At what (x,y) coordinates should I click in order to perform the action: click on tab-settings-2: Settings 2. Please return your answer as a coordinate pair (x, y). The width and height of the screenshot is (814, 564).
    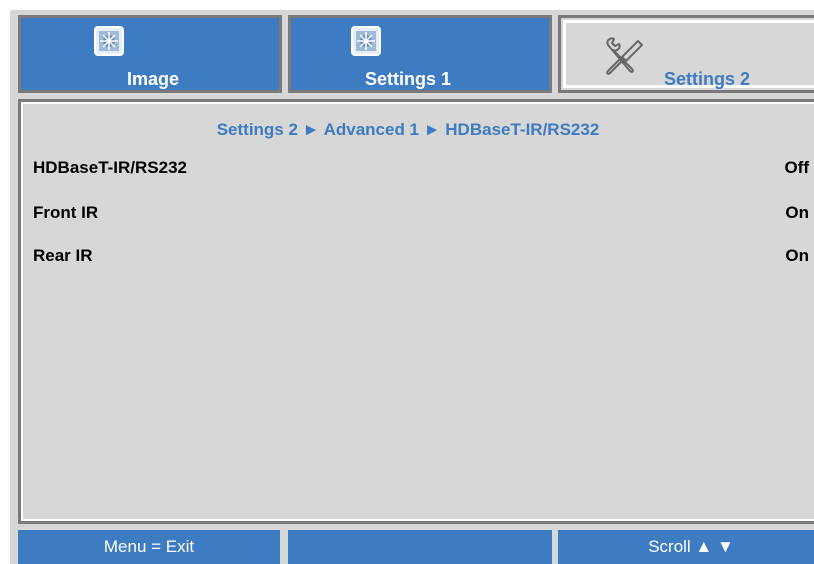
    Looking at the image, I should click on (686, 54).